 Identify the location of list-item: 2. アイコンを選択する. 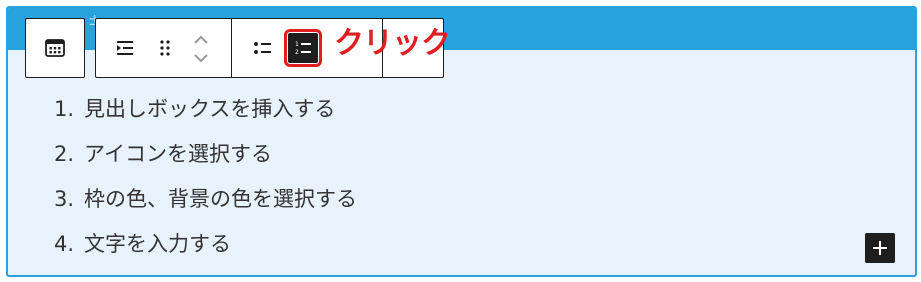
(205, 161).